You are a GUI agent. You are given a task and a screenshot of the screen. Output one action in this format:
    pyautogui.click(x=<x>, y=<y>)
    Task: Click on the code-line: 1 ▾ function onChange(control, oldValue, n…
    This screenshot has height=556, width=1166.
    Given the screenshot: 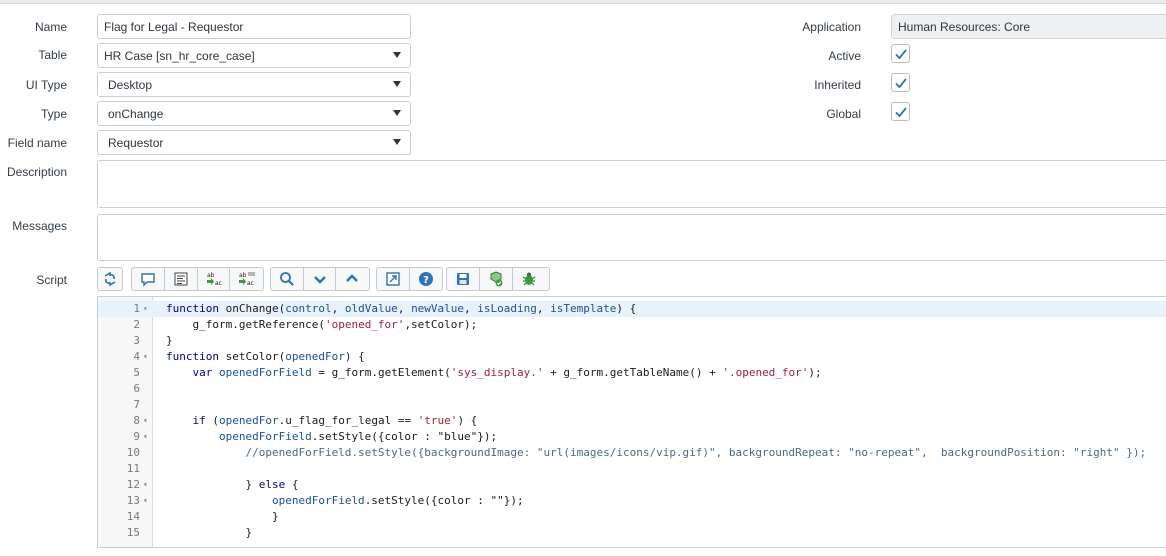 What is the action you would take?
    pyautogui.click(x=632, y=309)
    